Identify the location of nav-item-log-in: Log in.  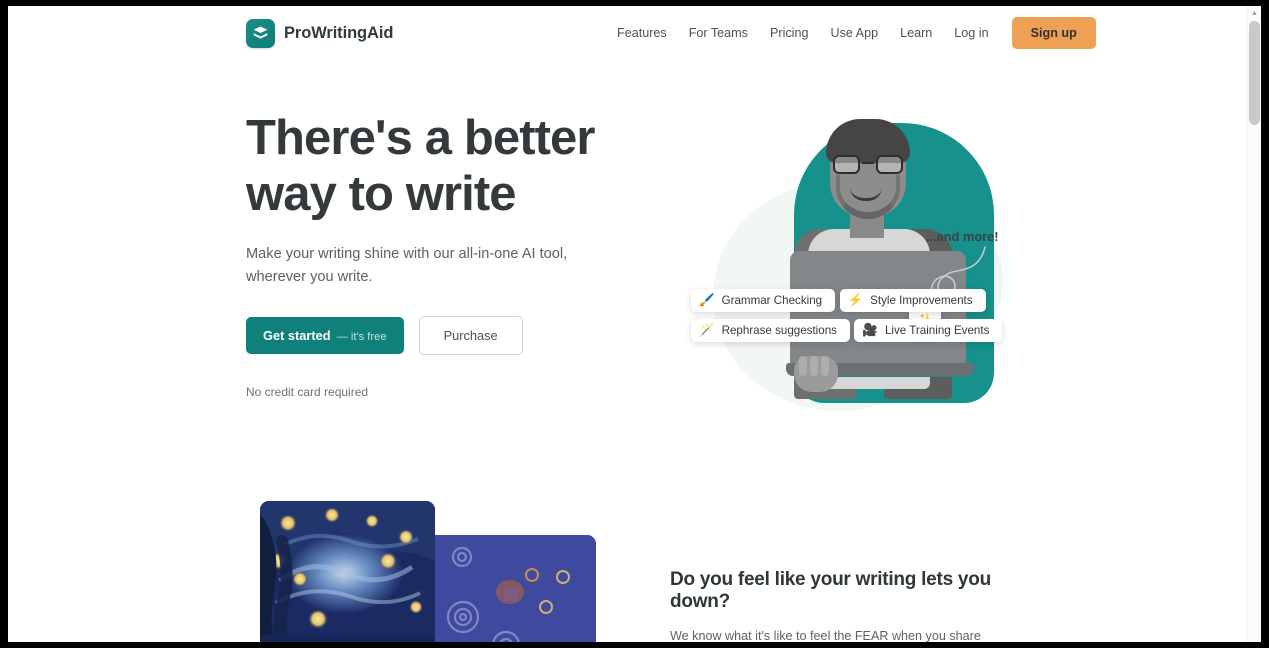
(971, 33).